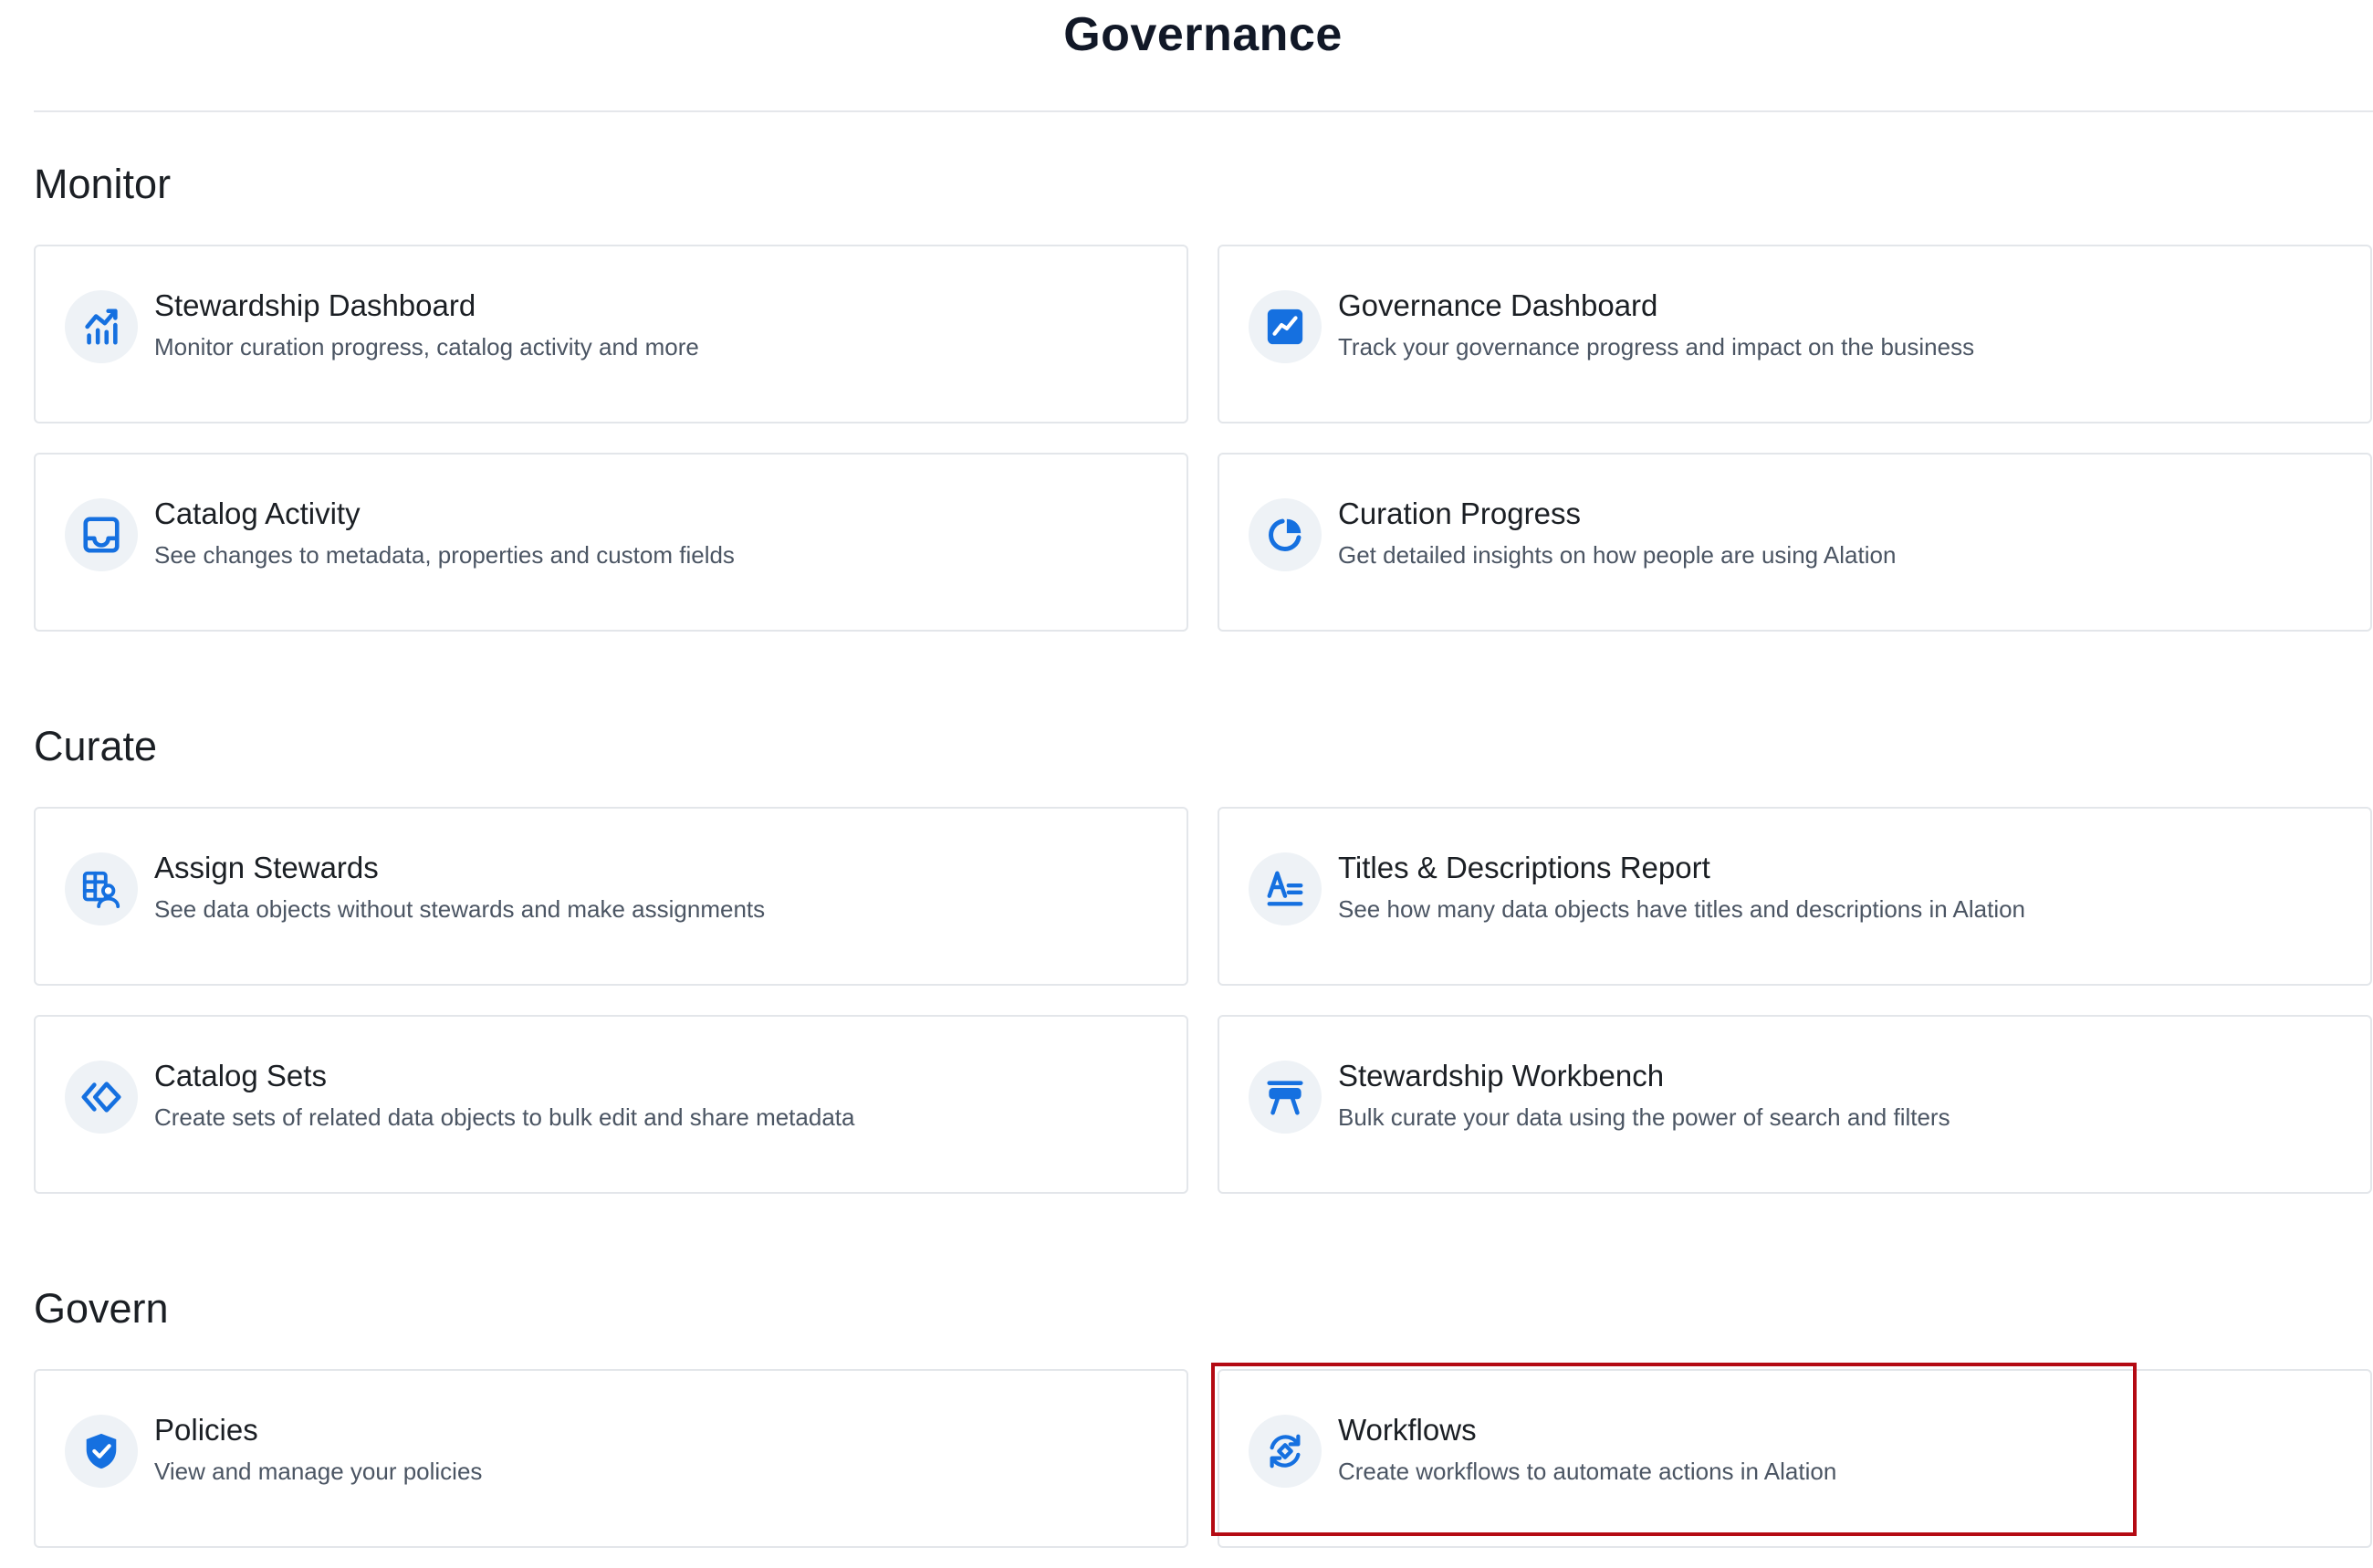 This screenshot has height=1568, width=2373. Describe the element at coordinates (96, 746) in the screenshot. I see `section-heading-curate: Curate` at that location.